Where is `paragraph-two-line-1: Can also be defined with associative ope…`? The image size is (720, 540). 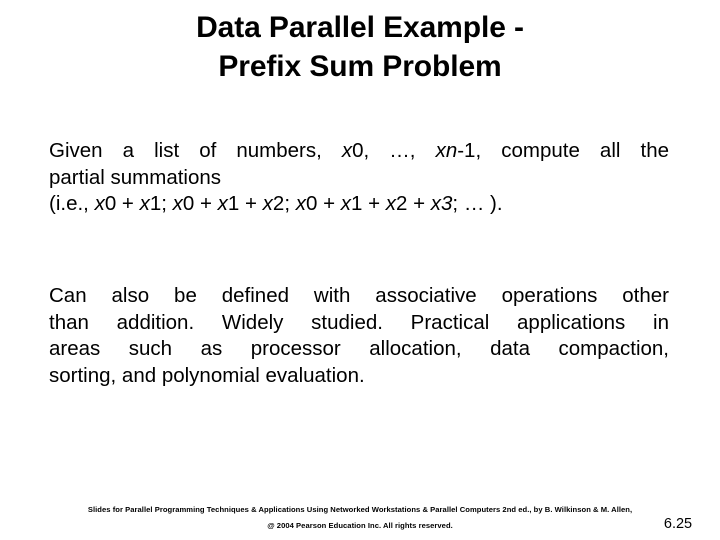 paragraph-two-line-1: Can also be defined with associative ope… is located at coordinates (359, 295).